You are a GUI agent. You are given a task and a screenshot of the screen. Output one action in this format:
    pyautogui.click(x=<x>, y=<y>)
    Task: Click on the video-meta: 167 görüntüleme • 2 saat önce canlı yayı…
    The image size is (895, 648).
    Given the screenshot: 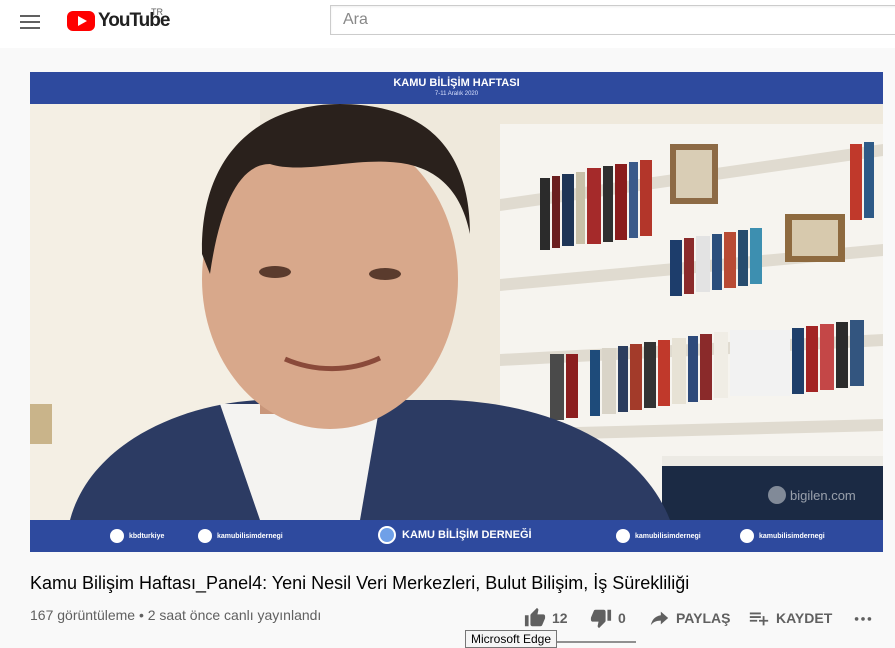 What is the action you would take?
    pyautogui.click(x=176, y=615)
    